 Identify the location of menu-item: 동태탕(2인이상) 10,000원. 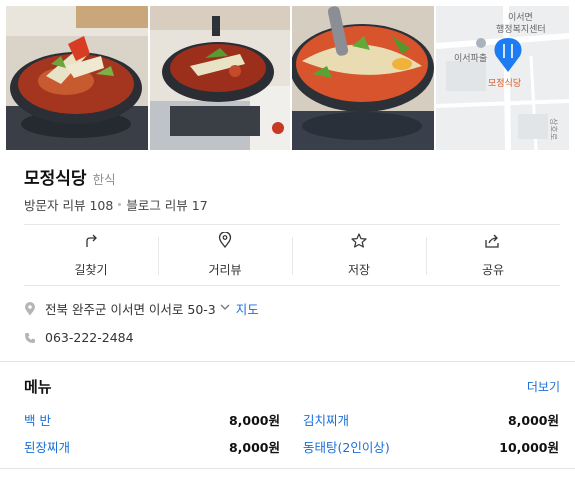
(431, 446).